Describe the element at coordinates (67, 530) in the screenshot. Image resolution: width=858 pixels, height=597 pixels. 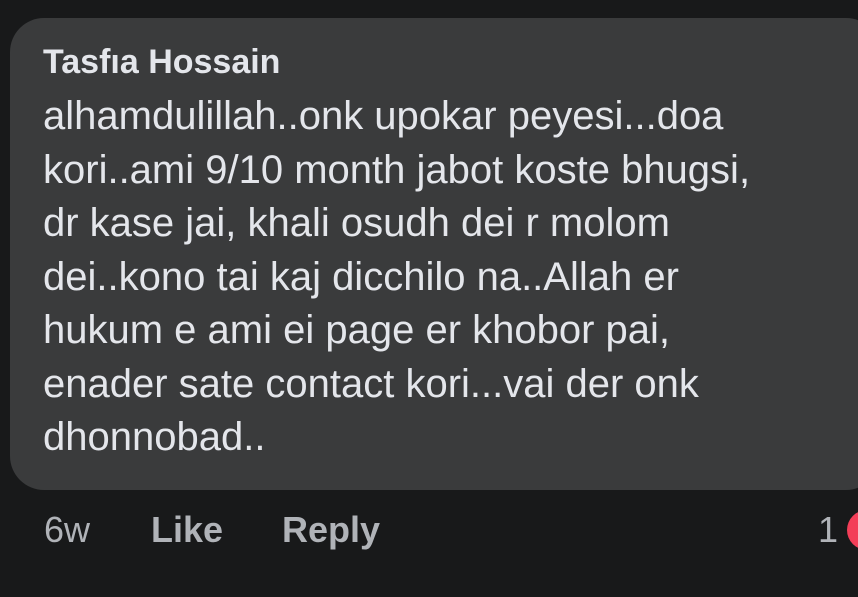
I see `comment-timestamp: 6w` at that location.